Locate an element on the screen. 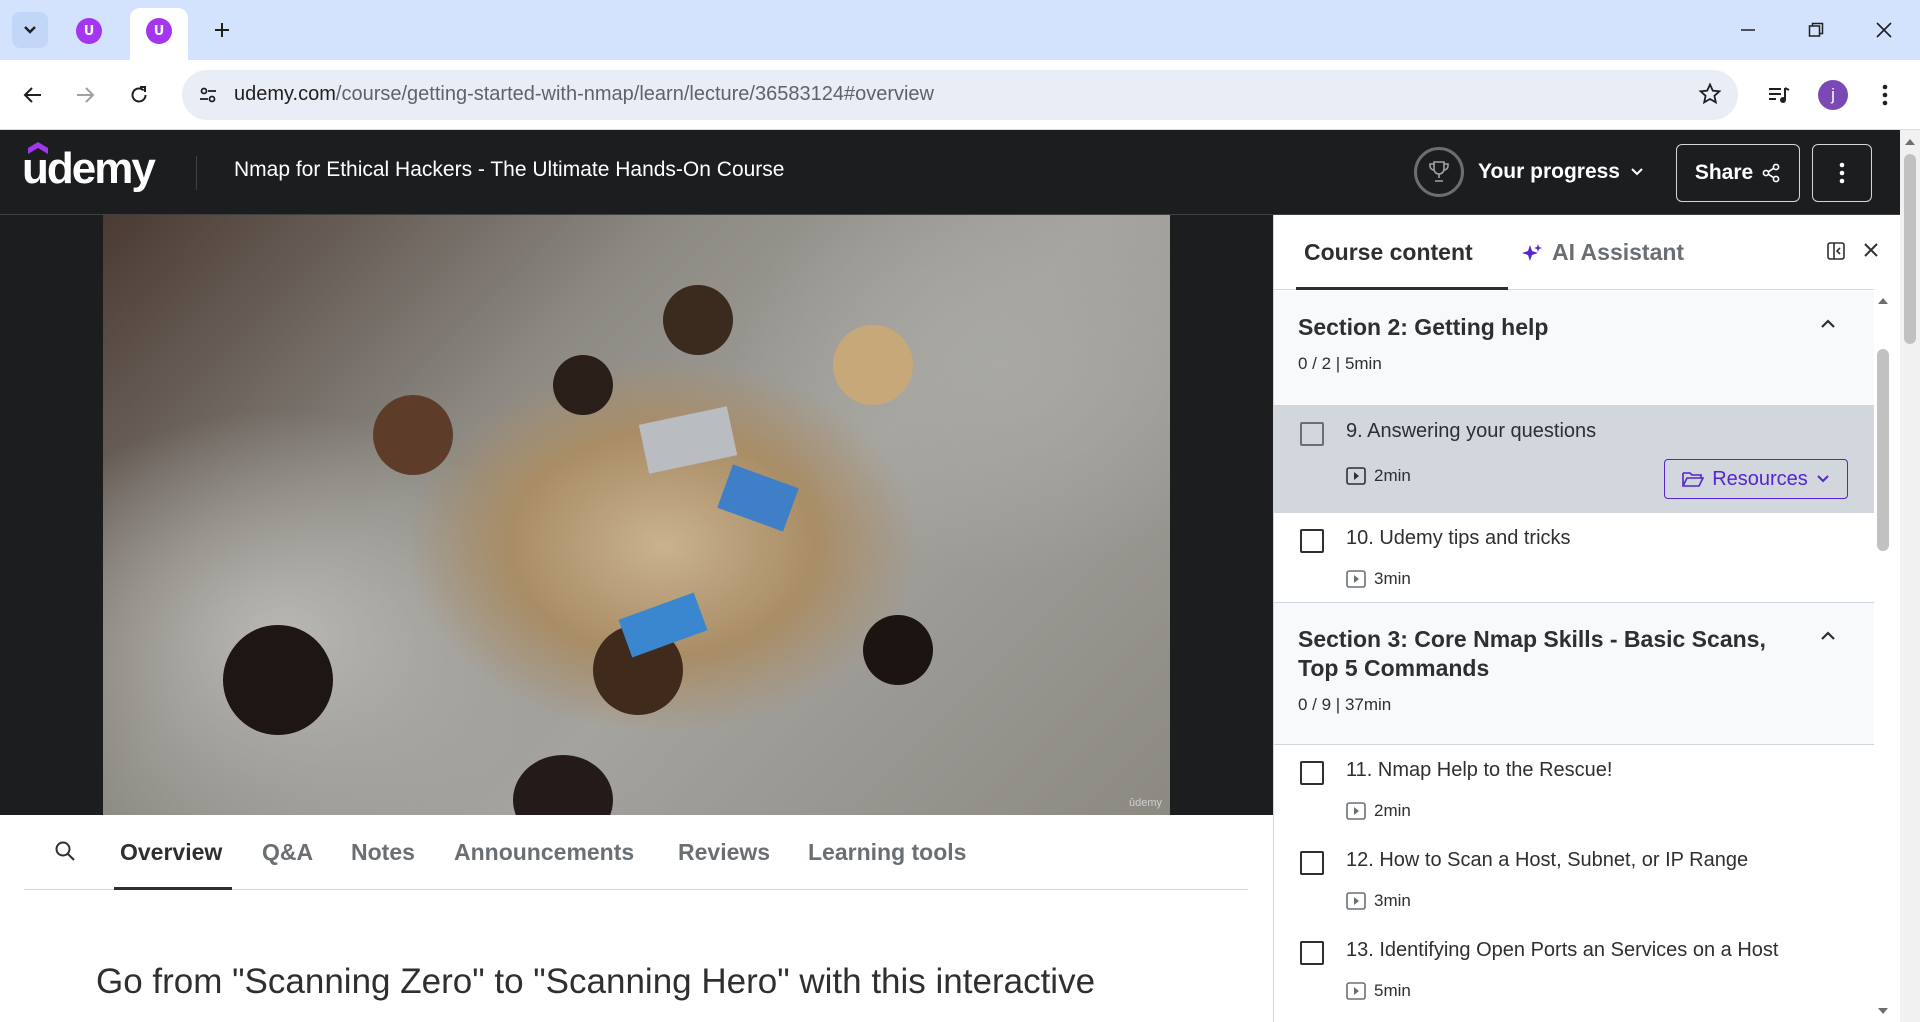  minimize-icon is located at coordinates (1748, 30).